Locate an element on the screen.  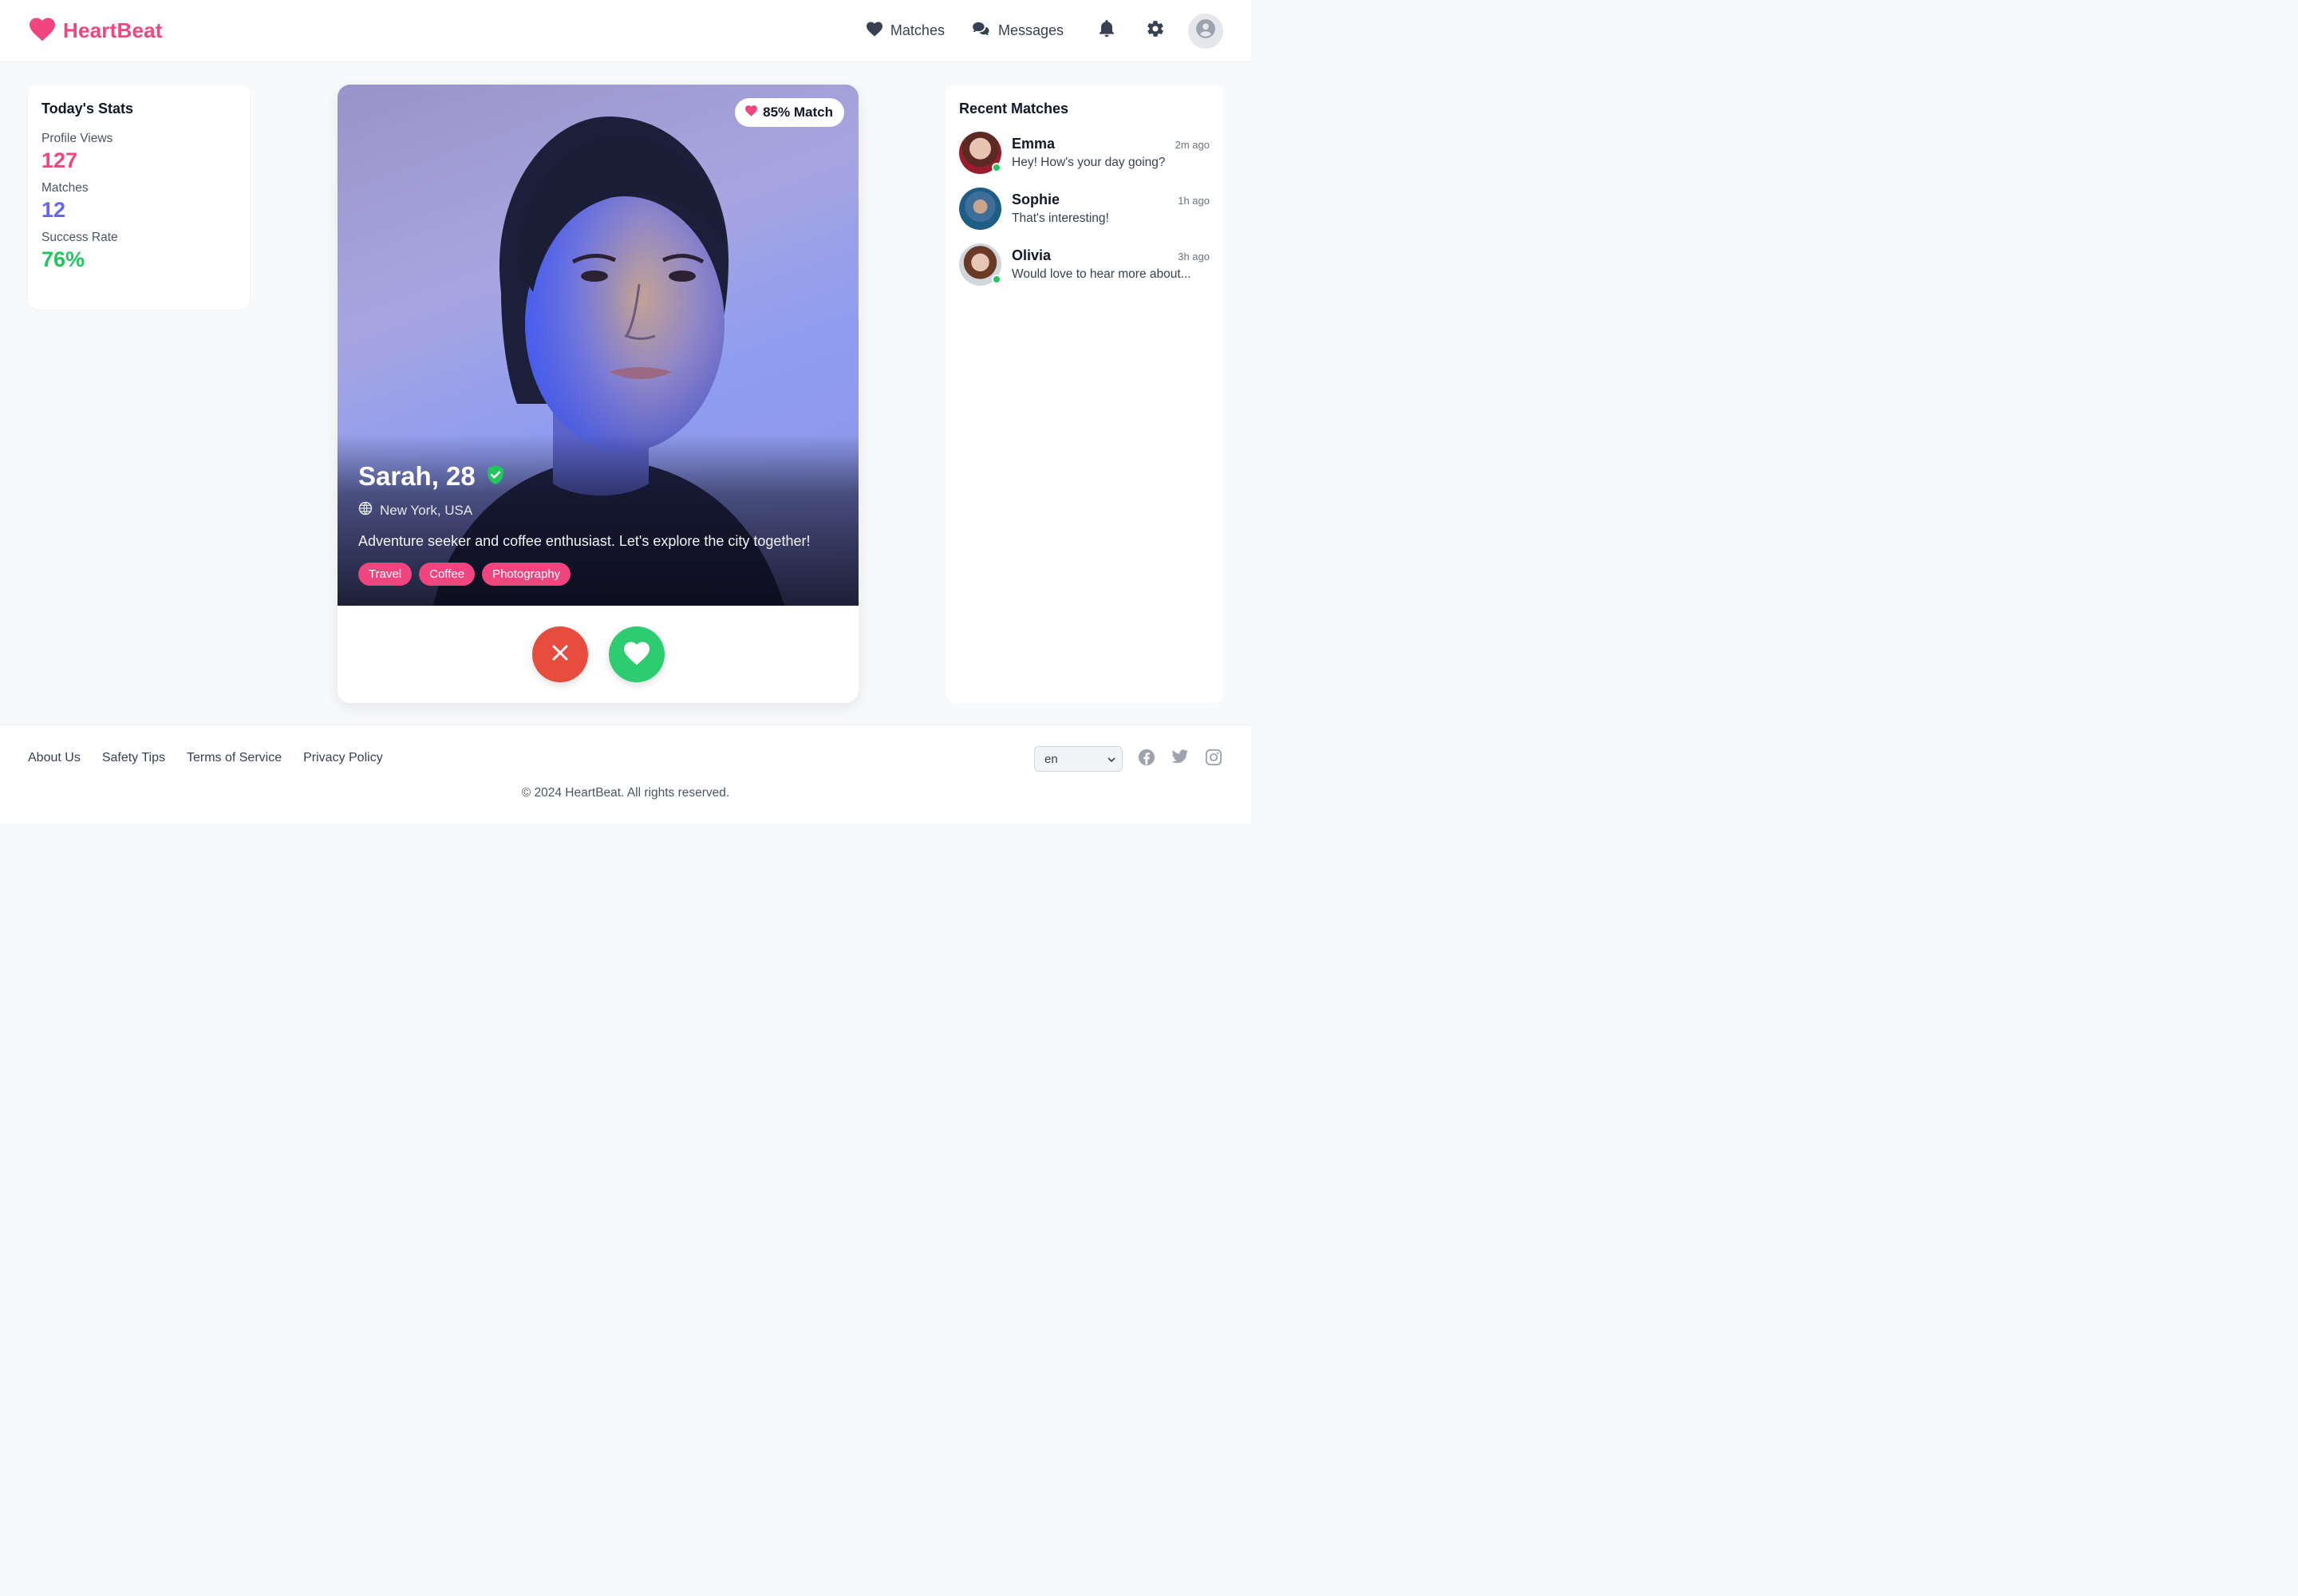
nav-messages-label: Messages is located at coordinates (1030, 30).